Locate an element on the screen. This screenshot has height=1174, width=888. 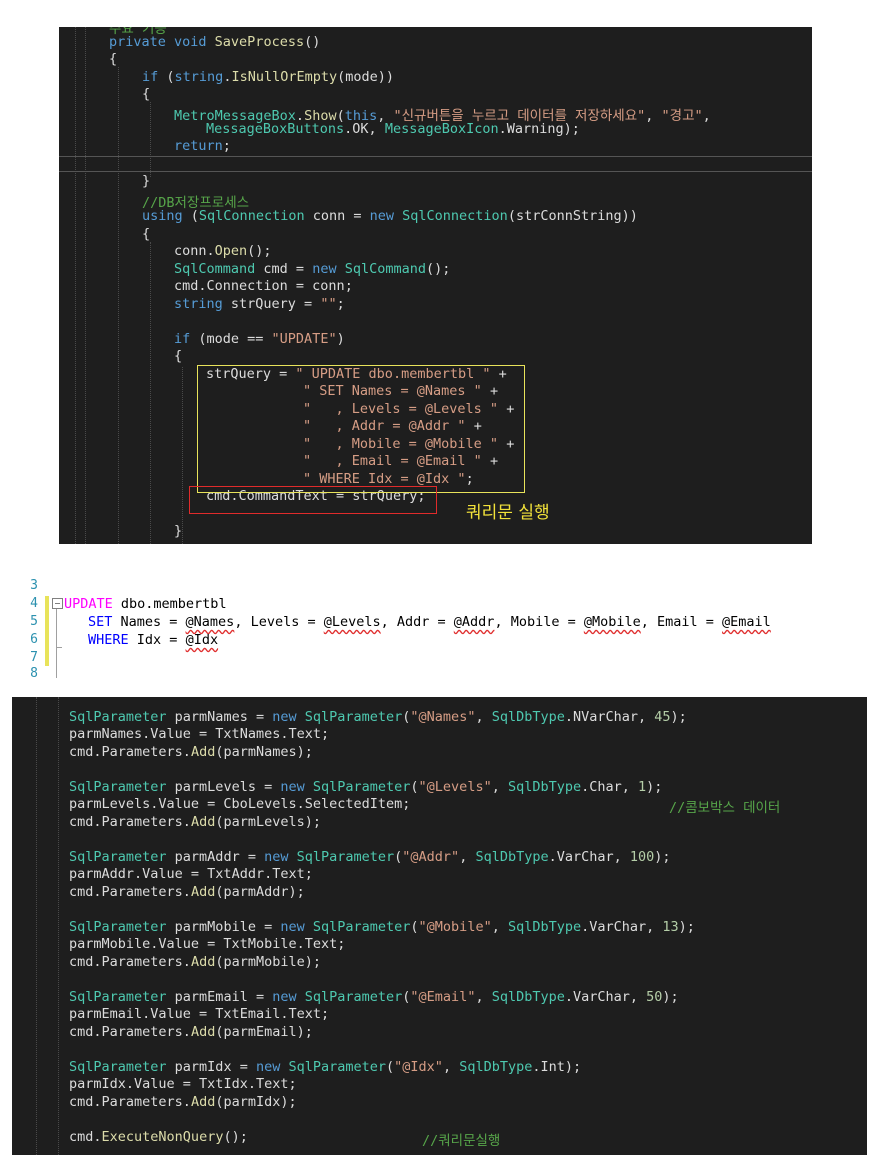
code-token: parmLevels is located at coordinates (110, 804).